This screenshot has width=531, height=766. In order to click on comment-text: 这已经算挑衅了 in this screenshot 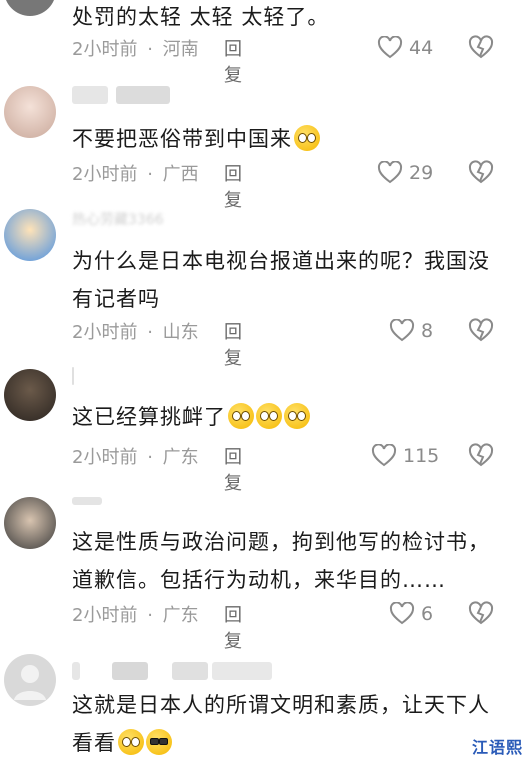, I will do `click(287, 417)`.